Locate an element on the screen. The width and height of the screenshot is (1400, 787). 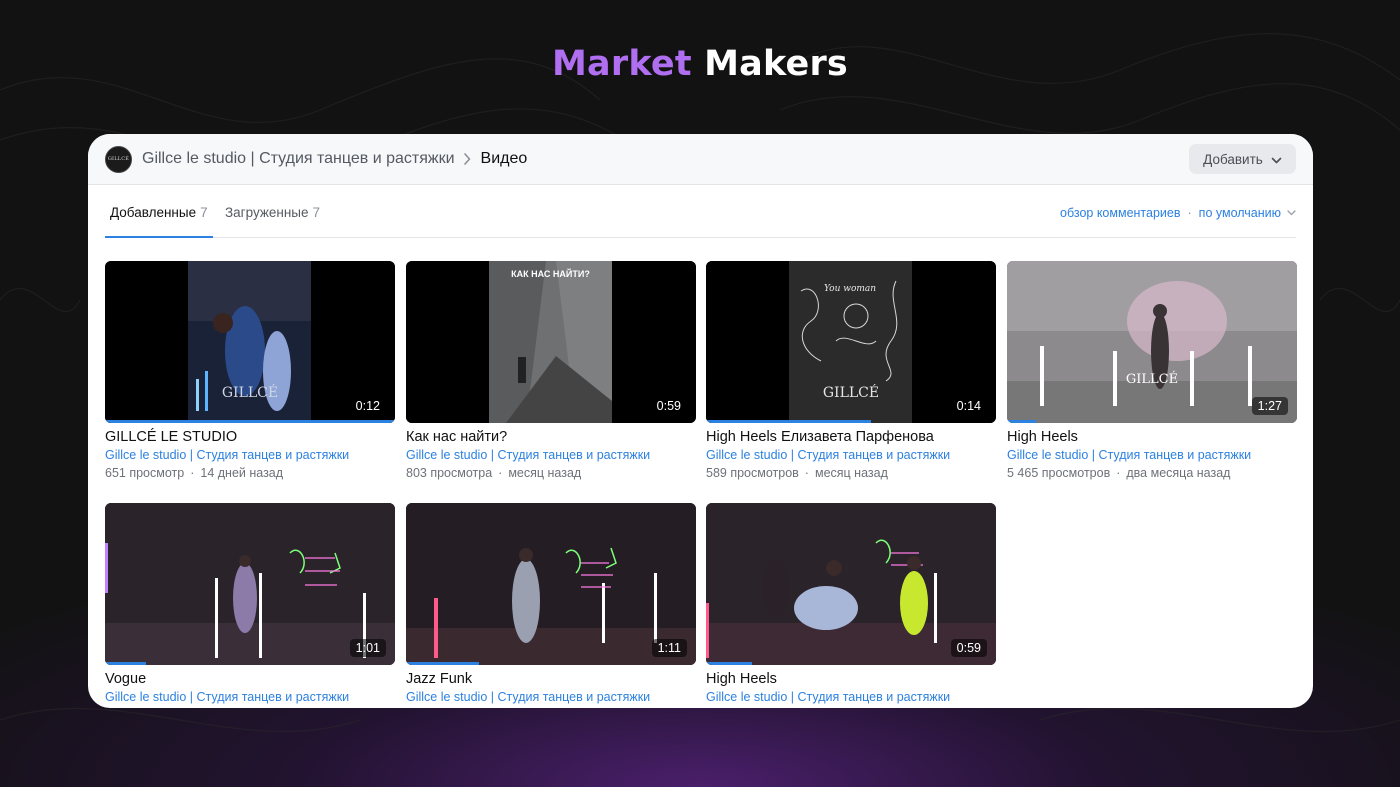
brand-part-2: Makers is located at coordinates (776, 64).